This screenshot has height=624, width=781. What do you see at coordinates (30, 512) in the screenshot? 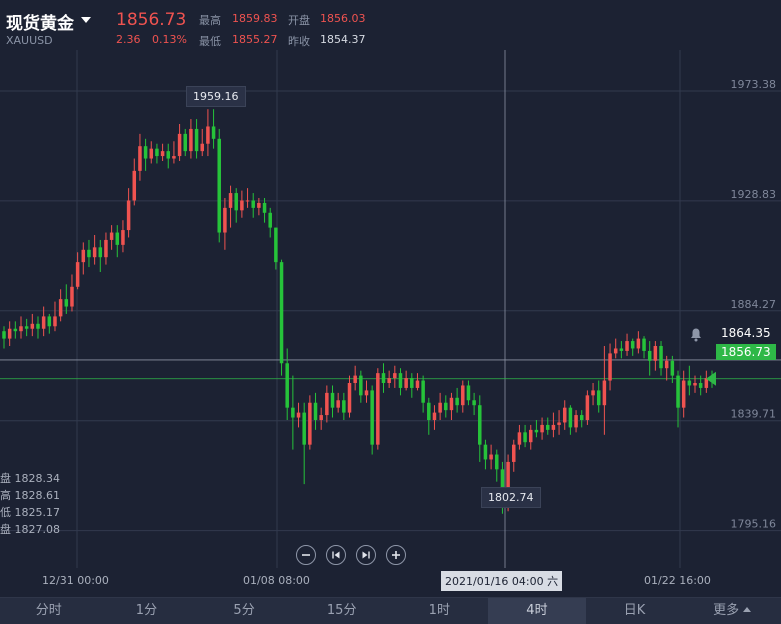
I see `ohlc-low: 低 1825.17` at bounding box center [30, 512].